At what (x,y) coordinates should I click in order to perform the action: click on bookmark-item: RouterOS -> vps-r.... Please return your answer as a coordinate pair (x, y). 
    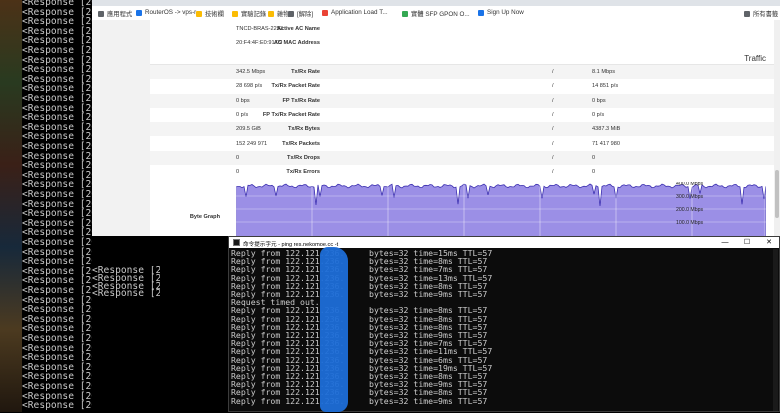
    Looking at the image, I should click on (168, 12).